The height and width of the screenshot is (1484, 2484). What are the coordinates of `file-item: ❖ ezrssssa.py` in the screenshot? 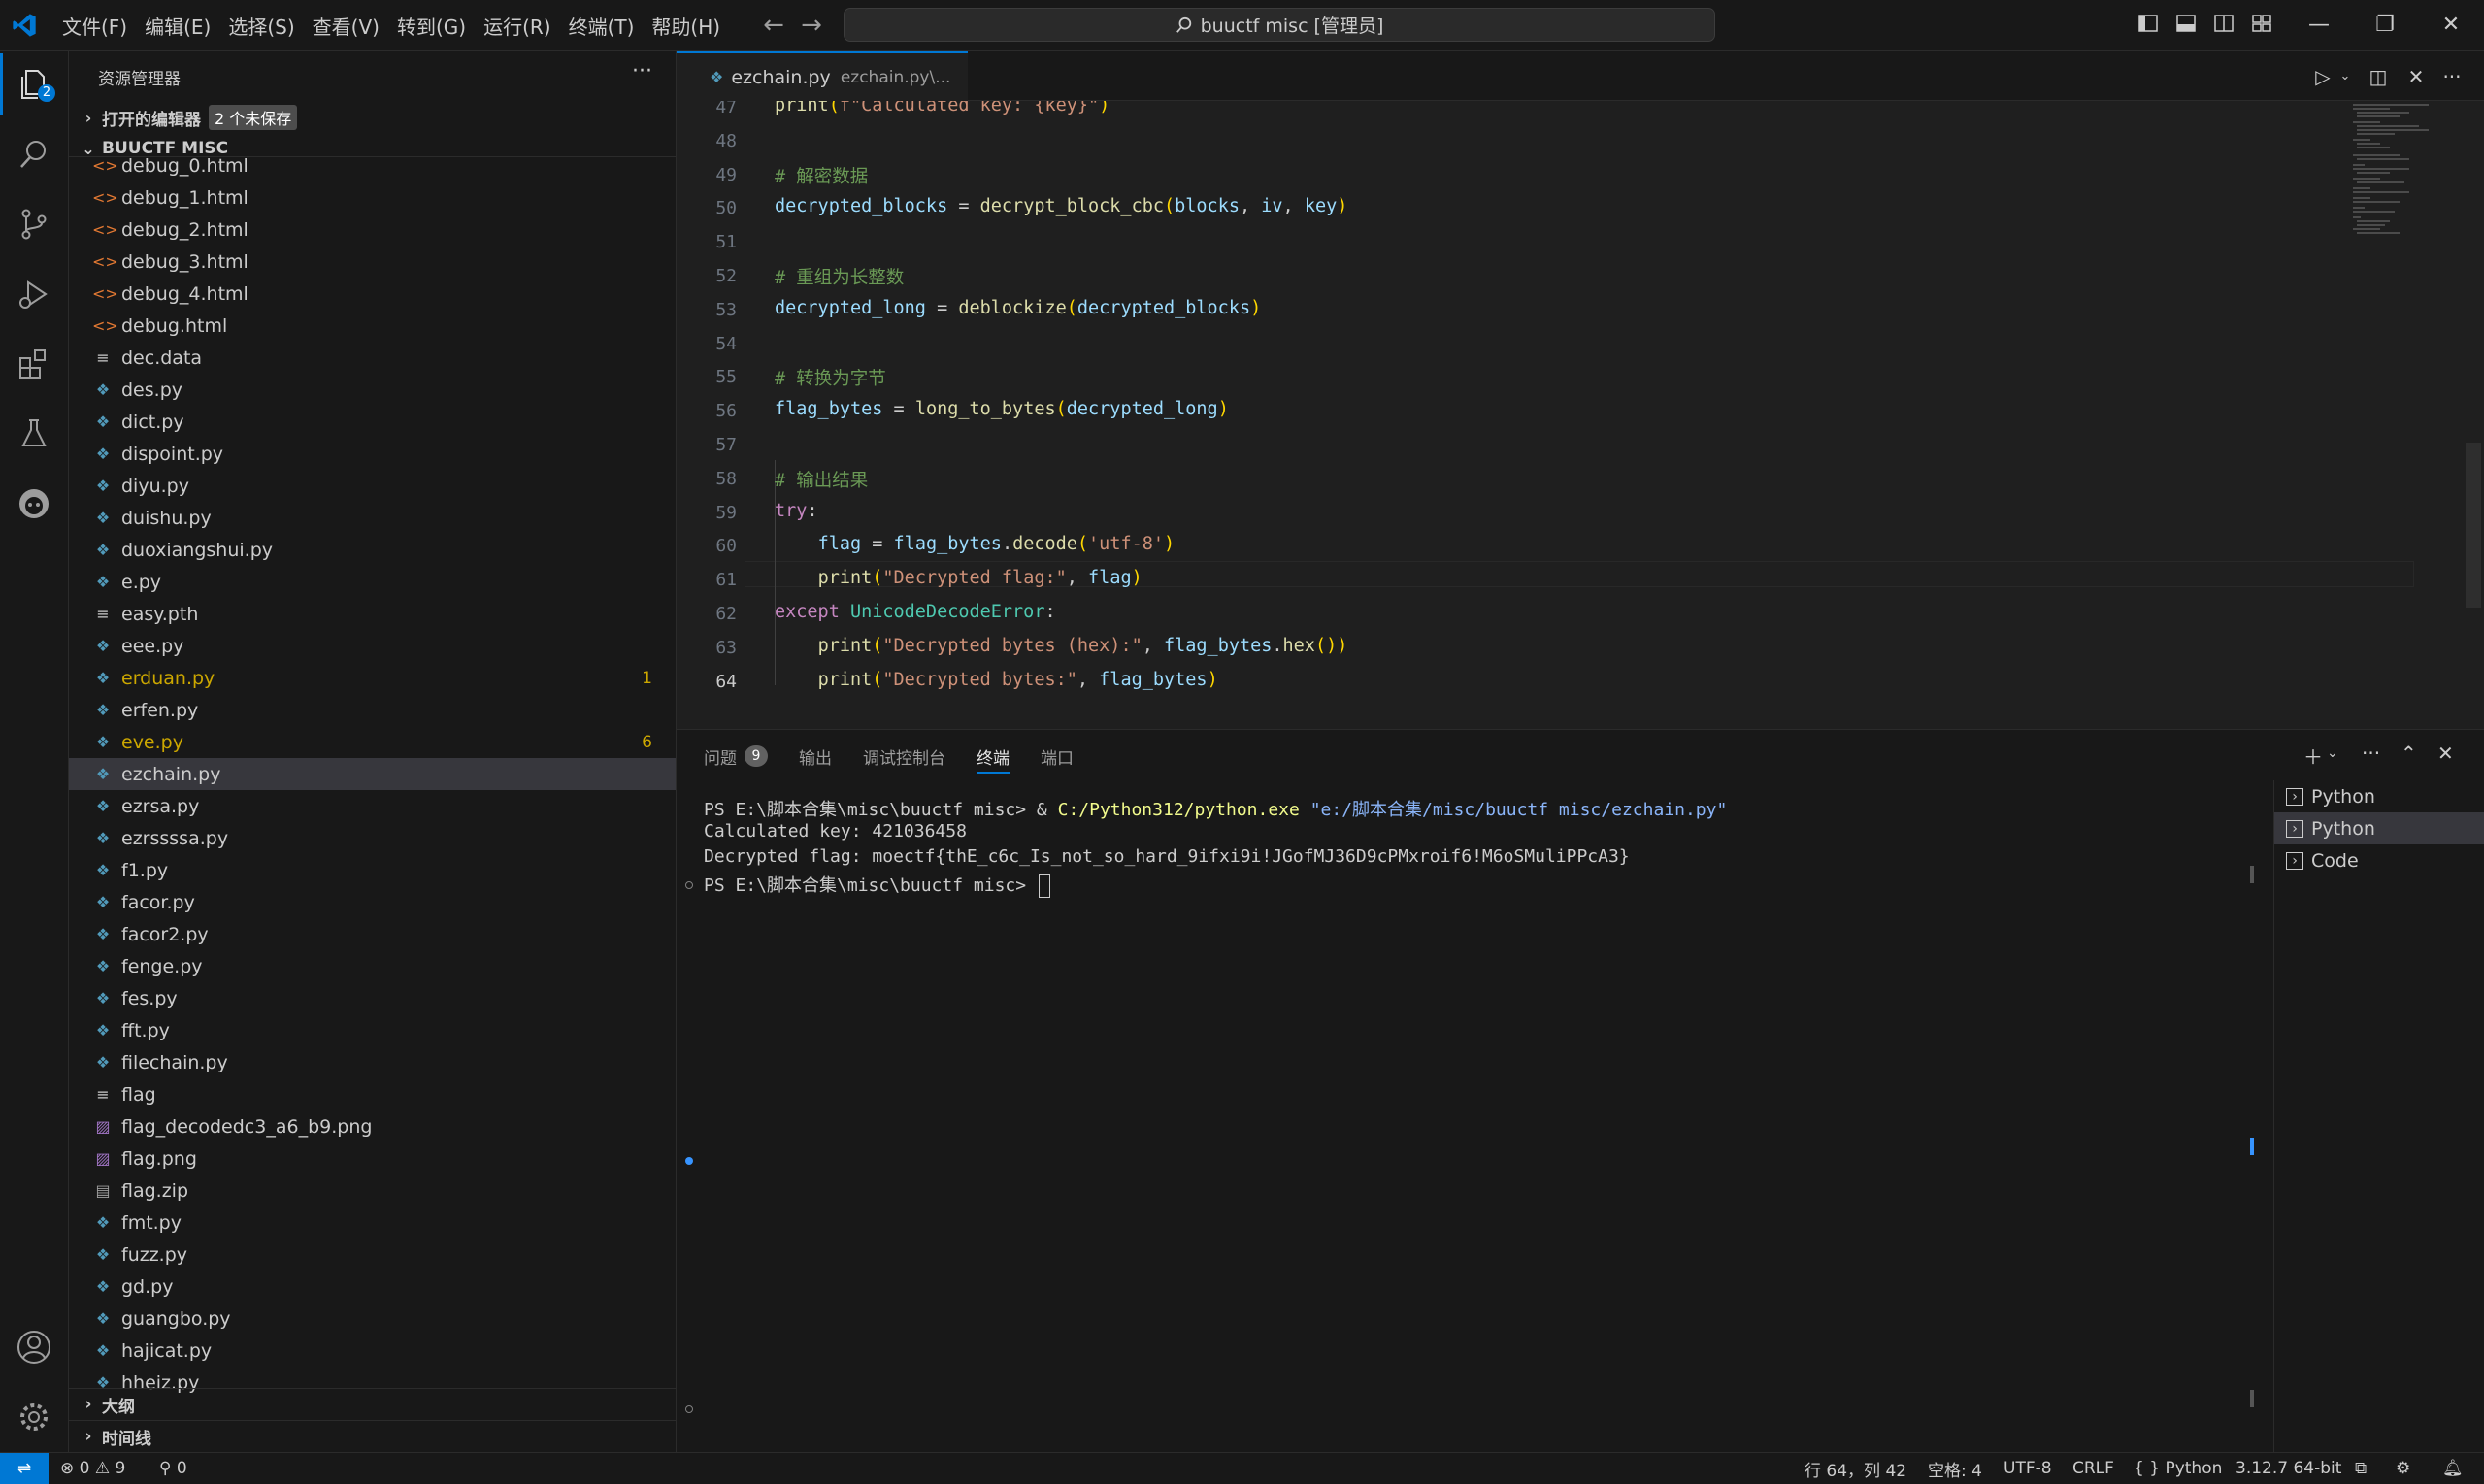 It's located at (372, 838).